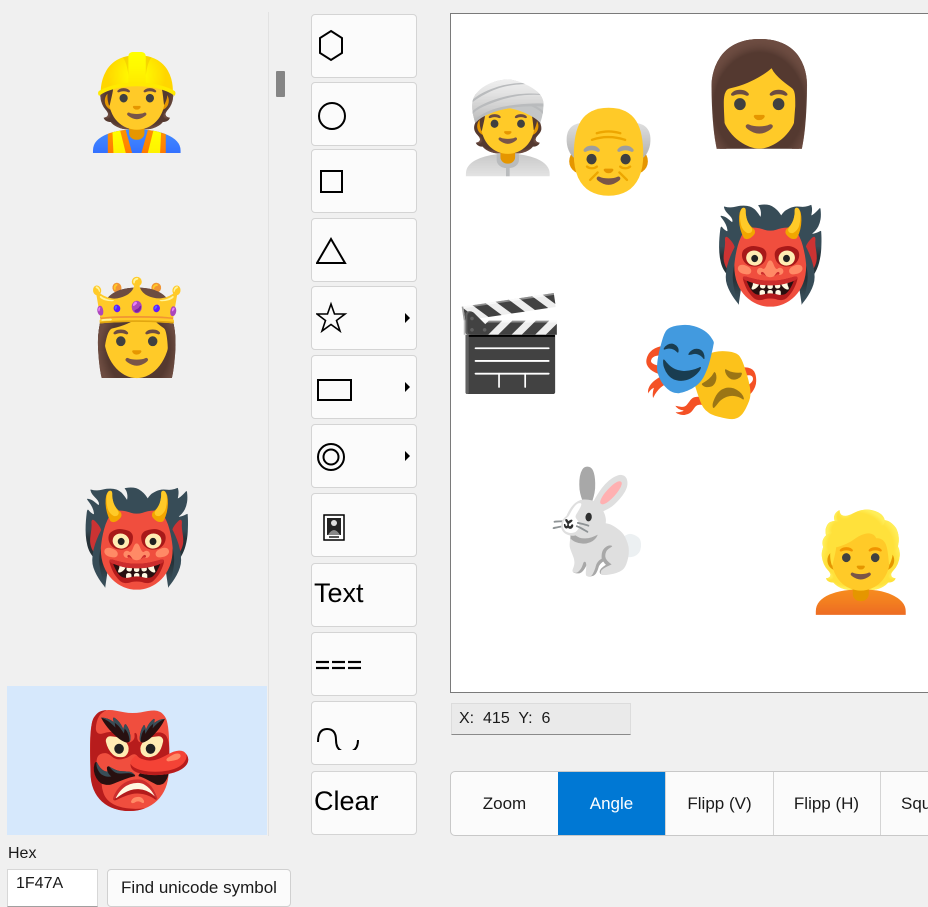  What do you see at coordinates (338, 665) in the screenshot?
I see `dashed-line-icon` at bounding box center [338, 665].